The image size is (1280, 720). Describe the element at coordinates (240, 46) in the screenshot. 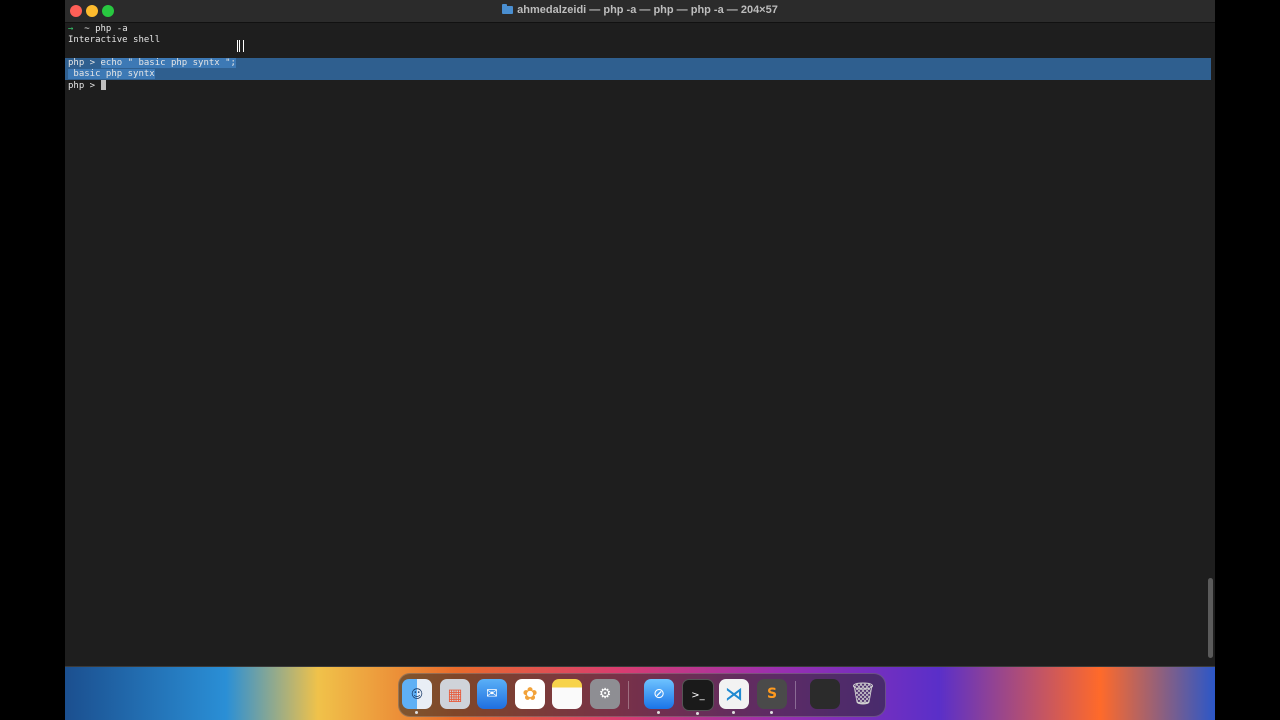

I see `ibeam-cursor-icon` at that location.